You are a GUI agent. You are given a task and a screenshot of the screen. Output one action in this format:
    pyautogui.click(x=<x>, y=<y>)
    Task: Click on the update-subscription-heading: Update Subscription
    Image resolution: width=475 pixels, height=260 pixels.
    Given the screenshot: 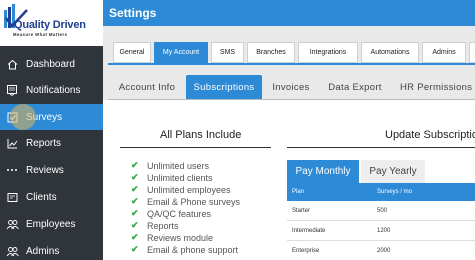 What is the action you would take?
    pyautogui.click(x=430, y=135)
    